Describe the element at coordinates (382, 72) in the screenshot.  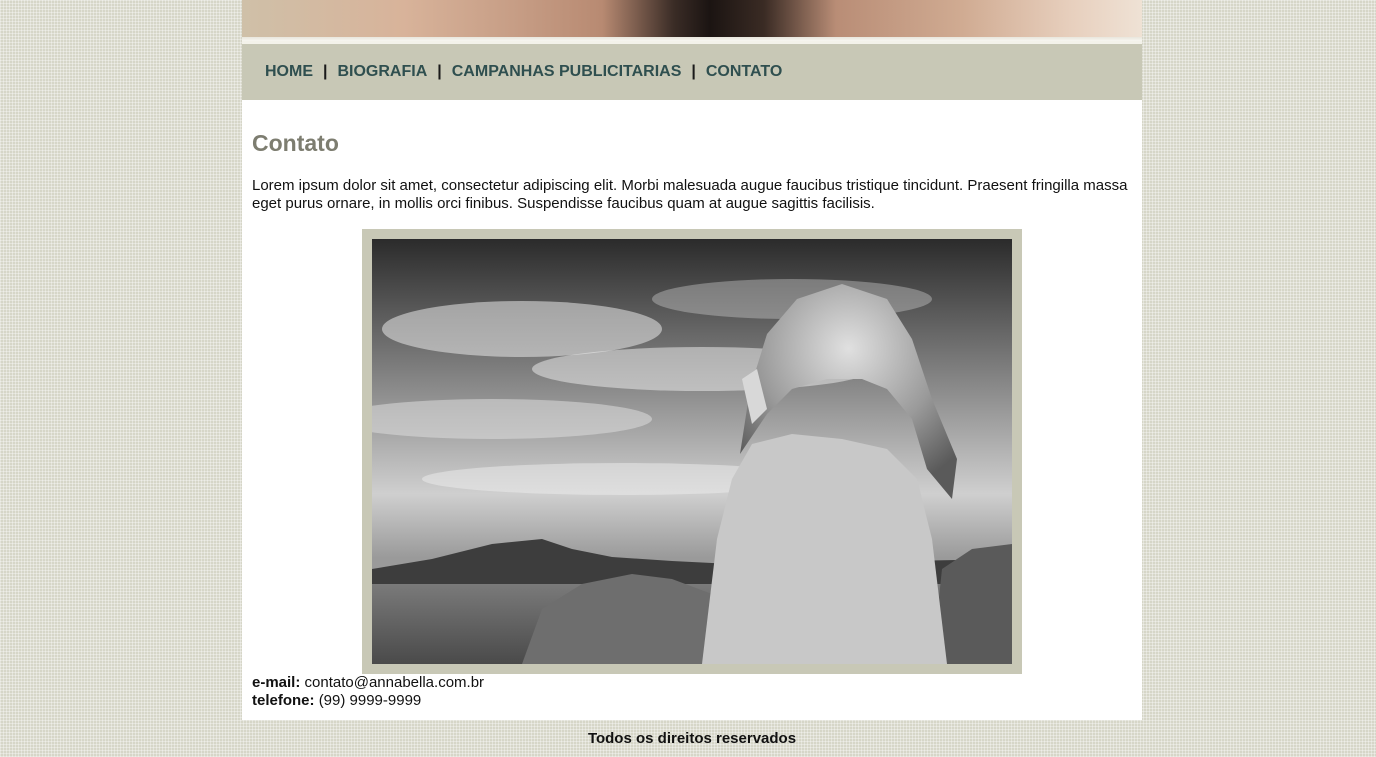
I see `nav-biografia-link: BIOGRAFIA` at that location.